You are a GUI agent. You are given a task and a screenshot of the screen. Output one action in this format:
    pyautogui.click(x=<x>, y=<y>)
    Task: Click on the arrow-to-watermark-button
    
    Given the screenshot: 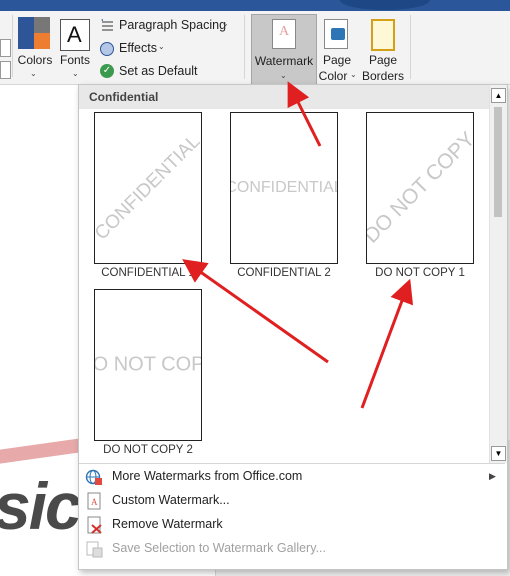 What is the action you would take?
    pyautogui.click(x=304, y=114)
    